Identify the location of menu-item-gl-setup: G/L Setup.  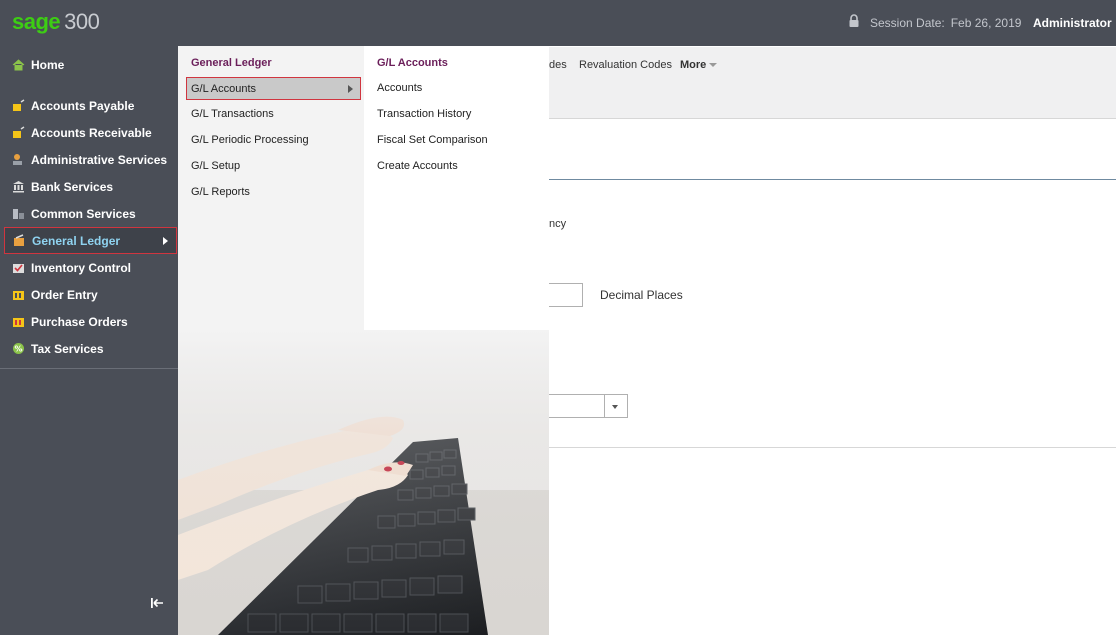
(215, 166).